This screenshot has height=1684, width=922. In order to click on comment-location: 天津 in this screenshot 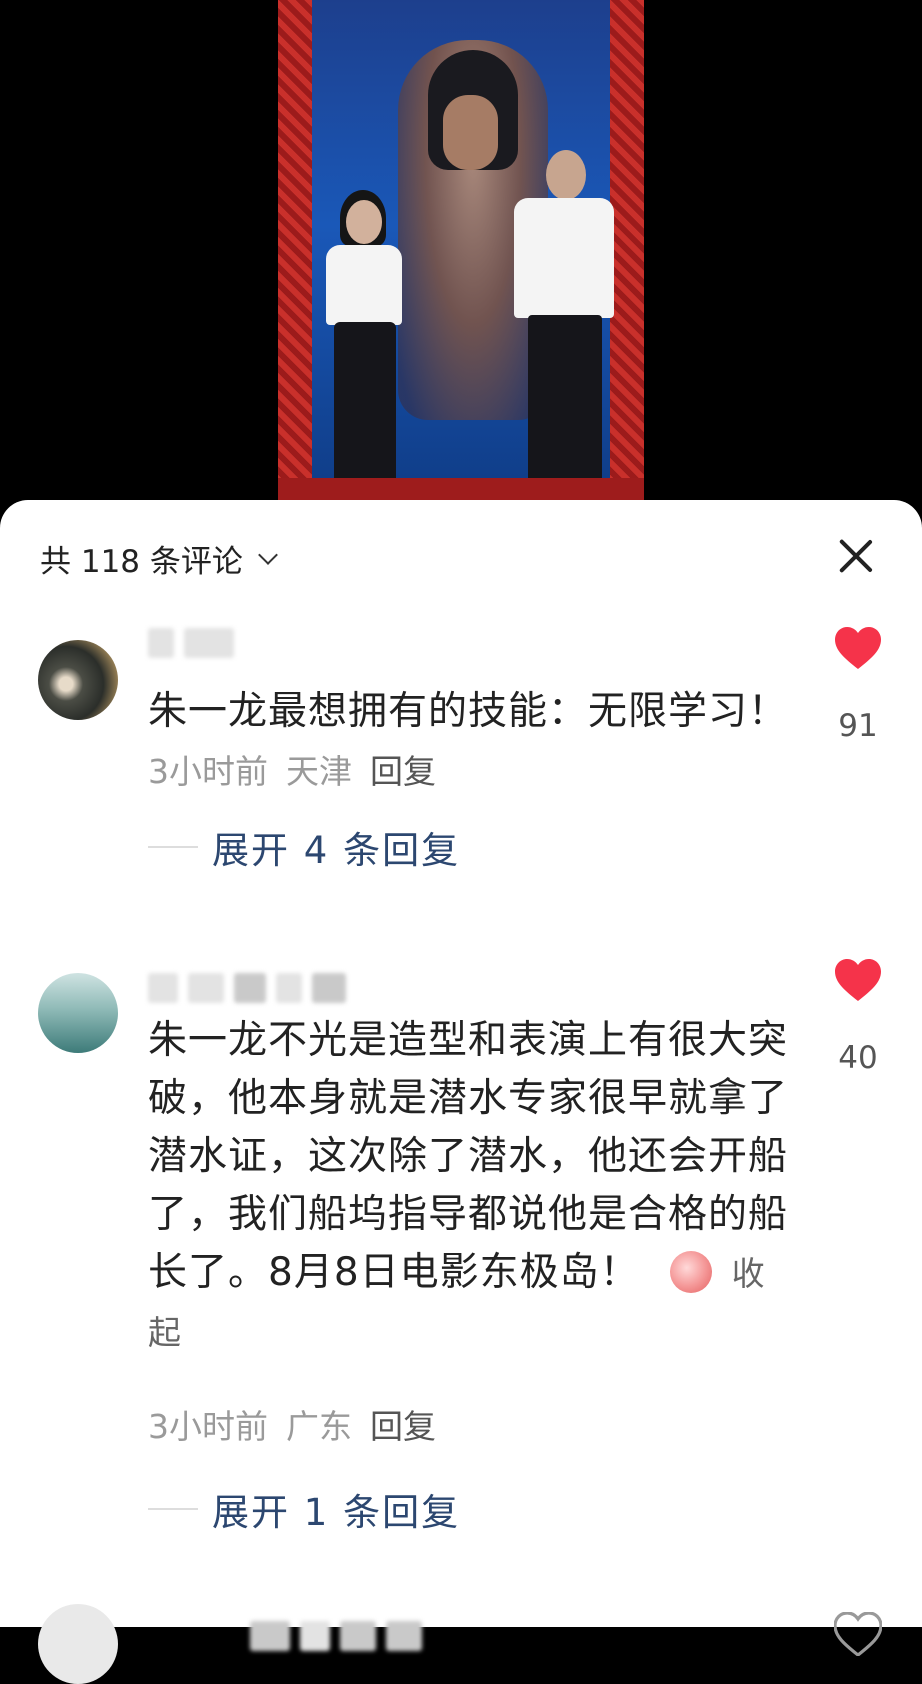, I will do `click(319, 771)`.